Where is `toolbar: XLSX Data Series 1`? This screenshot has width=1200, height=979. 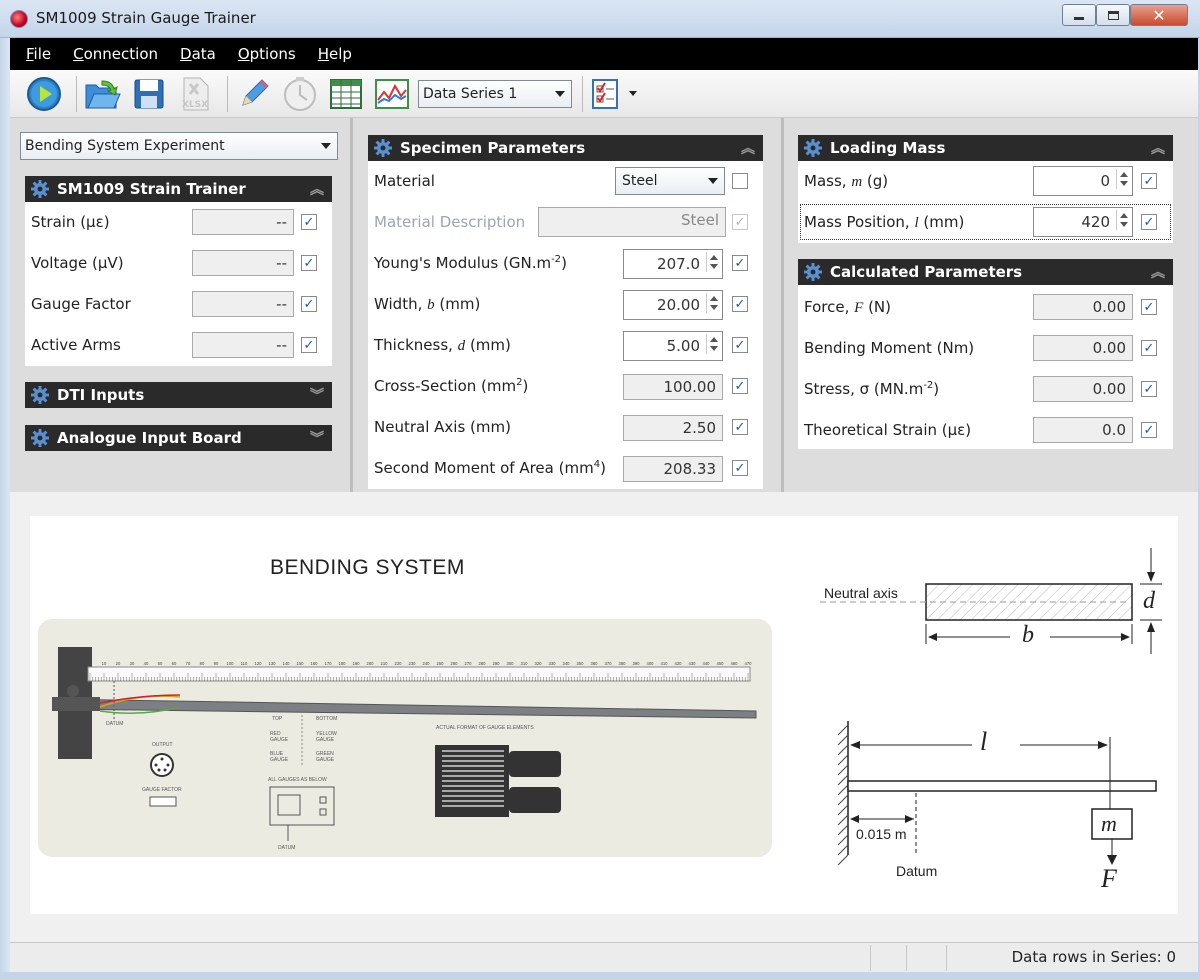
toolbar: XLSX Data Series 1 is located at coordinates (604, 94).